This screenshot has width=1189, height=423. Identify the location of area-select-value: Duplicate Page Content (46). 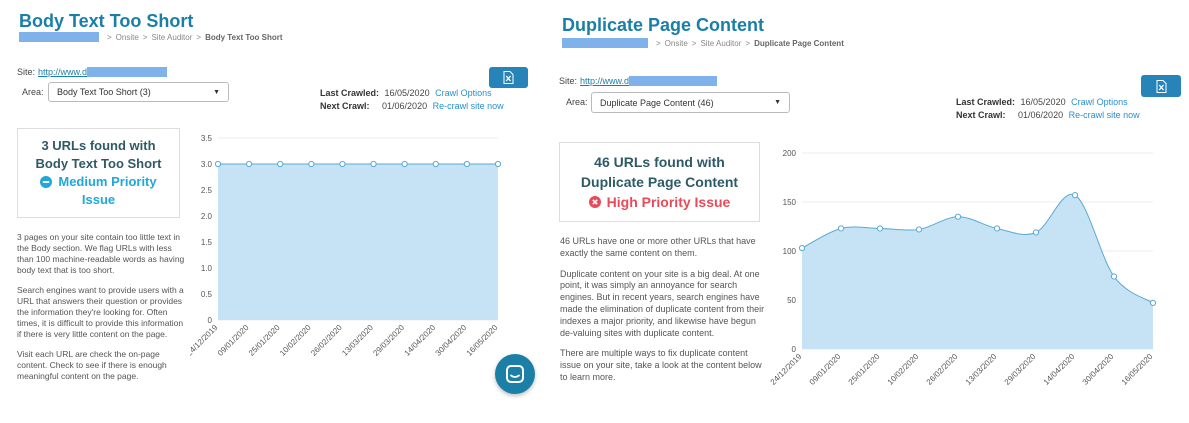
(657, 102).